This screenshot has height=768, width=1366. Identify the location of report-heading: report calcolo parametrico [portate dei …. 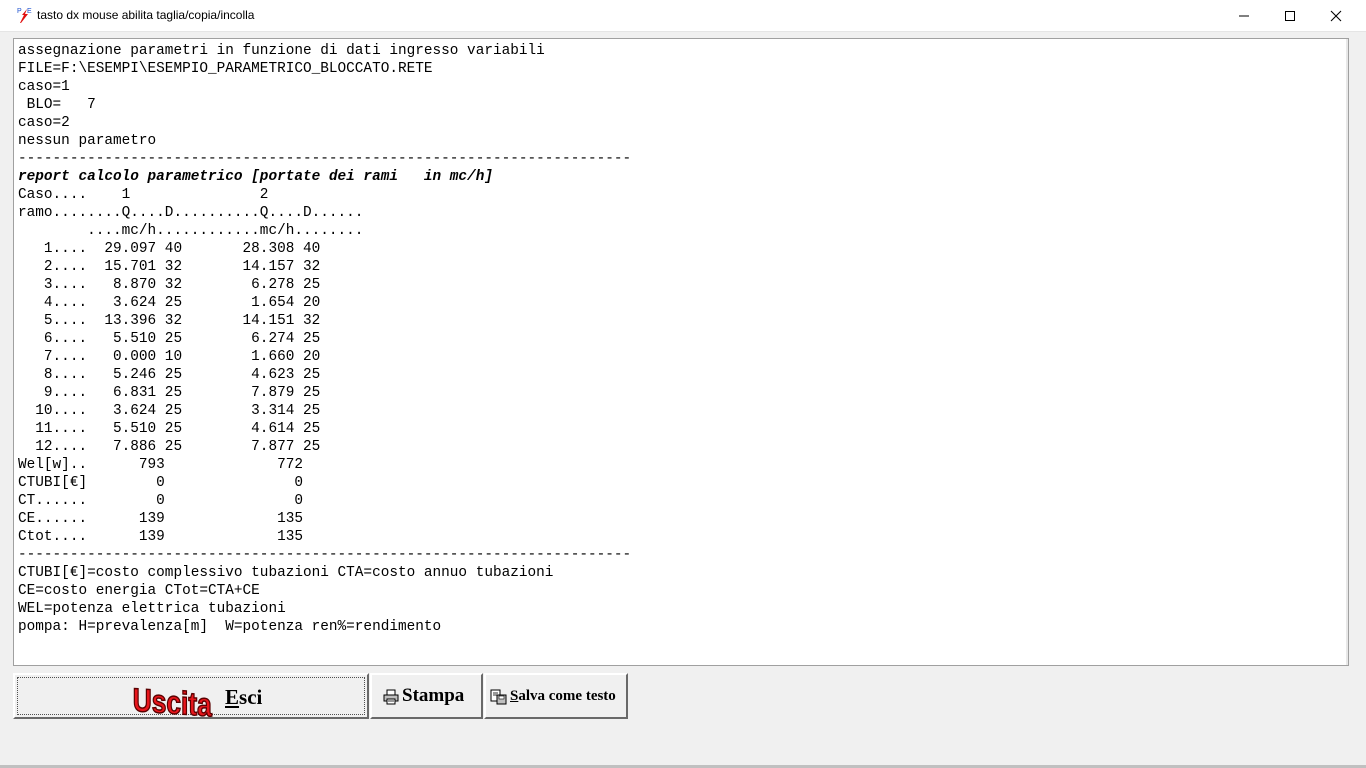
(255, 177).